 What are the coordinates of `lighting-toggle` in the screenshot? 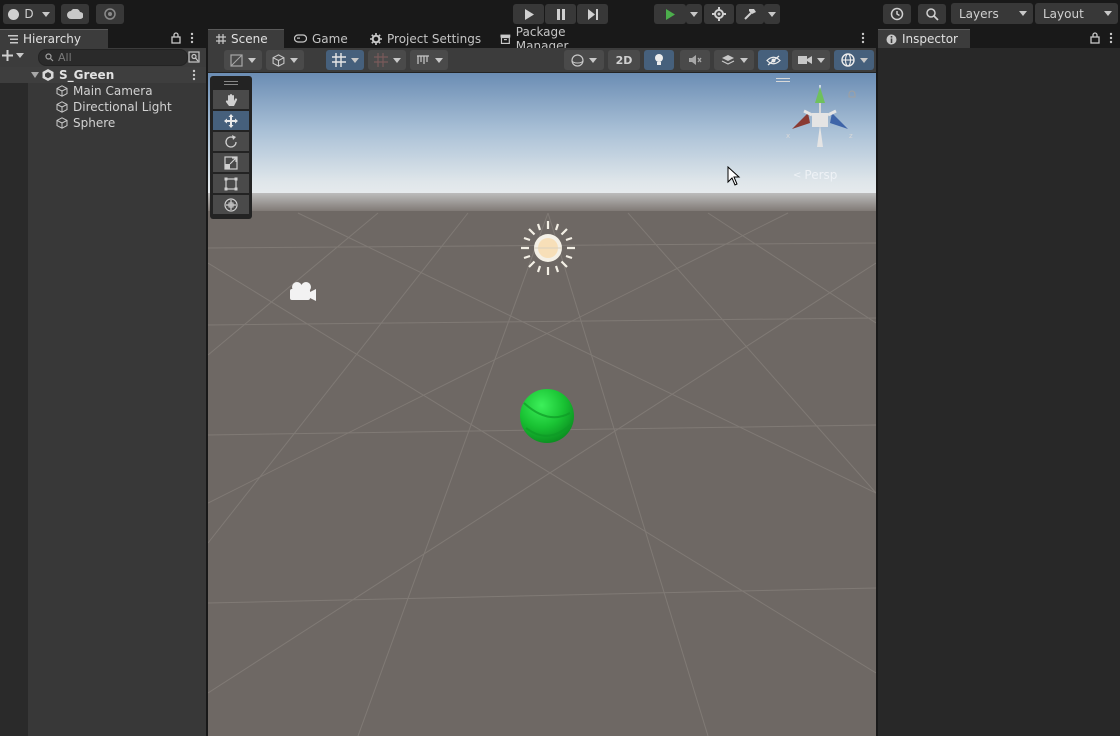 It's located at (659, 60).